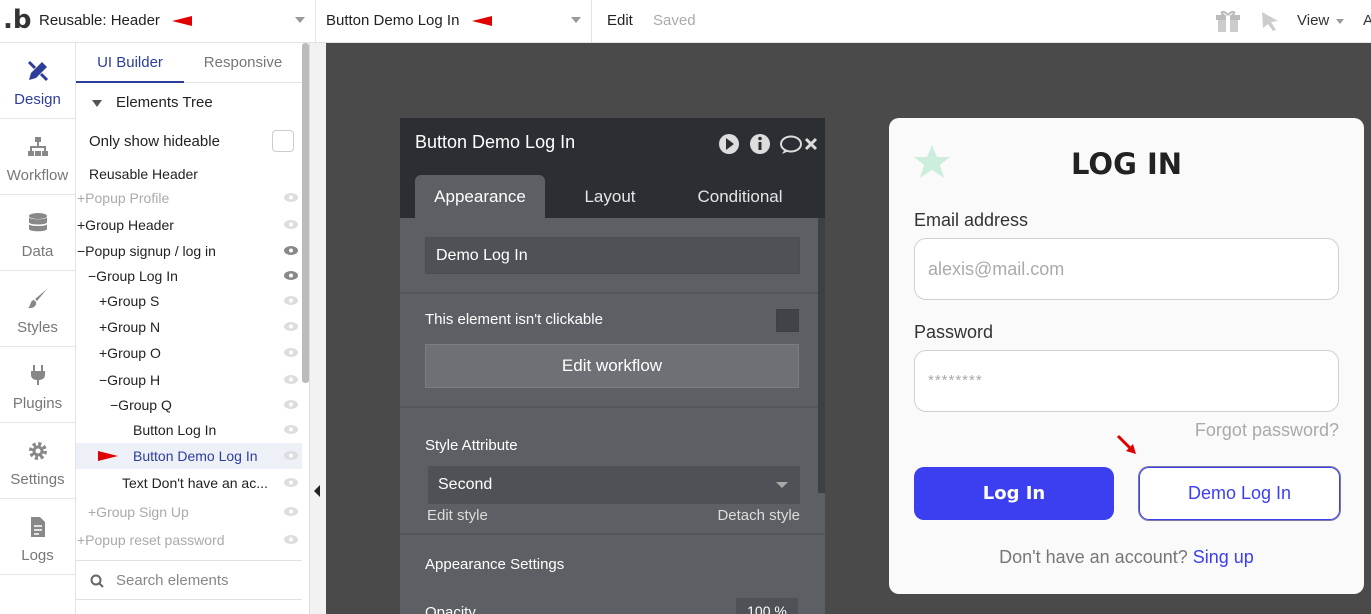 This screenshot has width=1371, height=614. I want to click on signup-row: Don't have an account? Sing up, so click(1126, 557).